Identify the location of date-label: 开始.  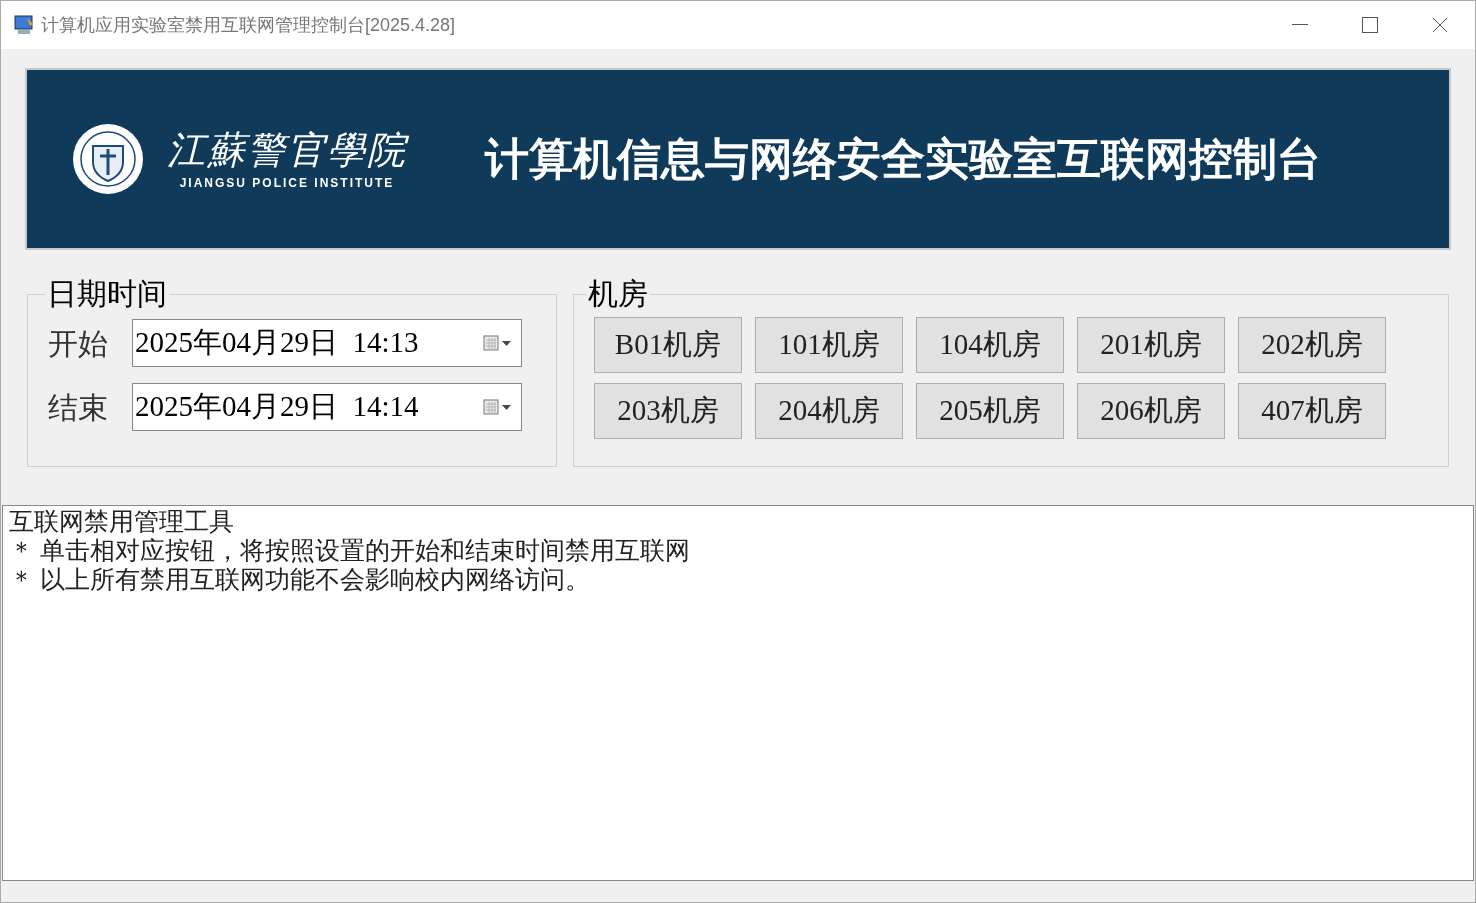
(78, 343).